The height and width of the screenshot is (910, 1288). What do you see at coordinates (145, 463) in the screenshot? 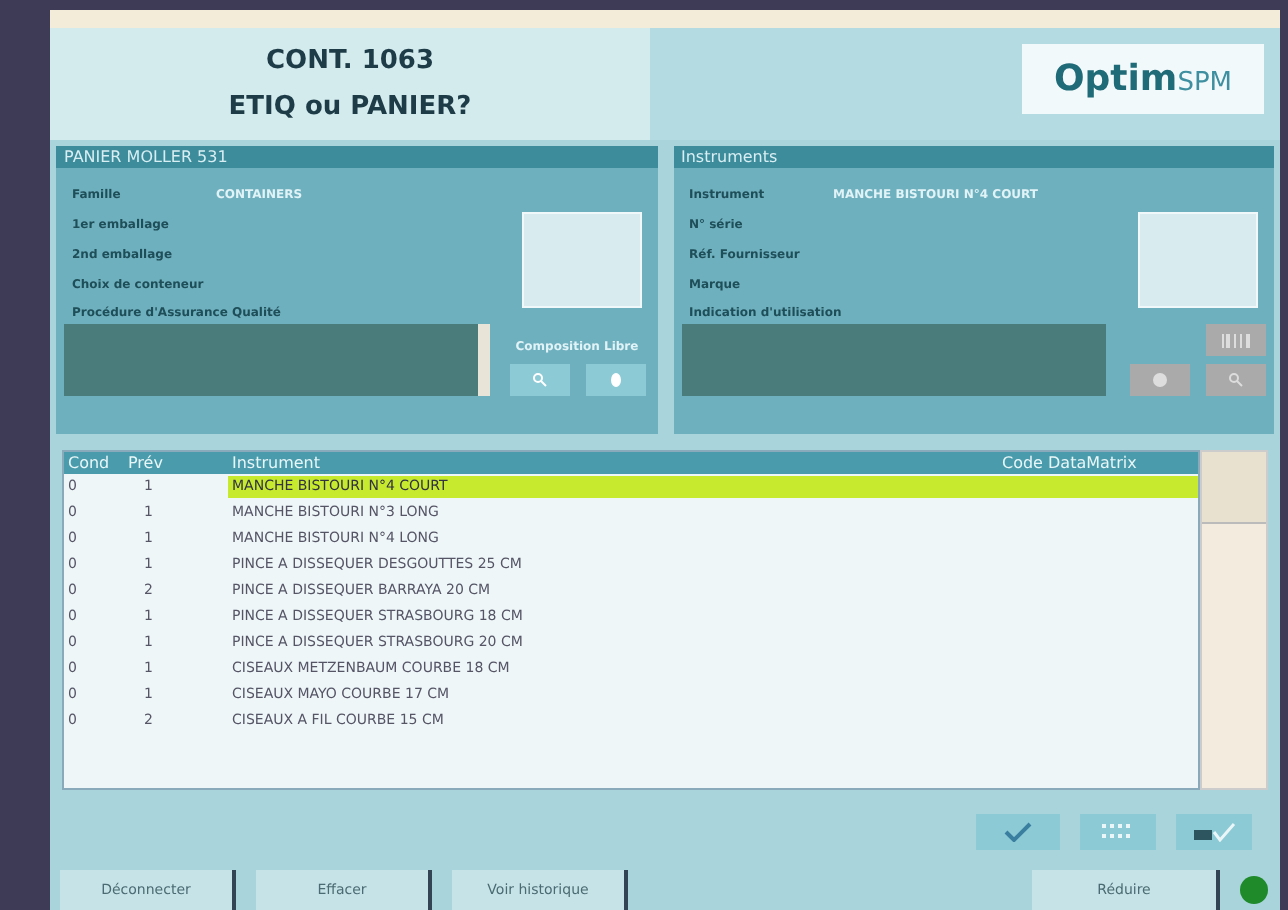
I see `column-header: Prév` at bounding box center [145, 463].